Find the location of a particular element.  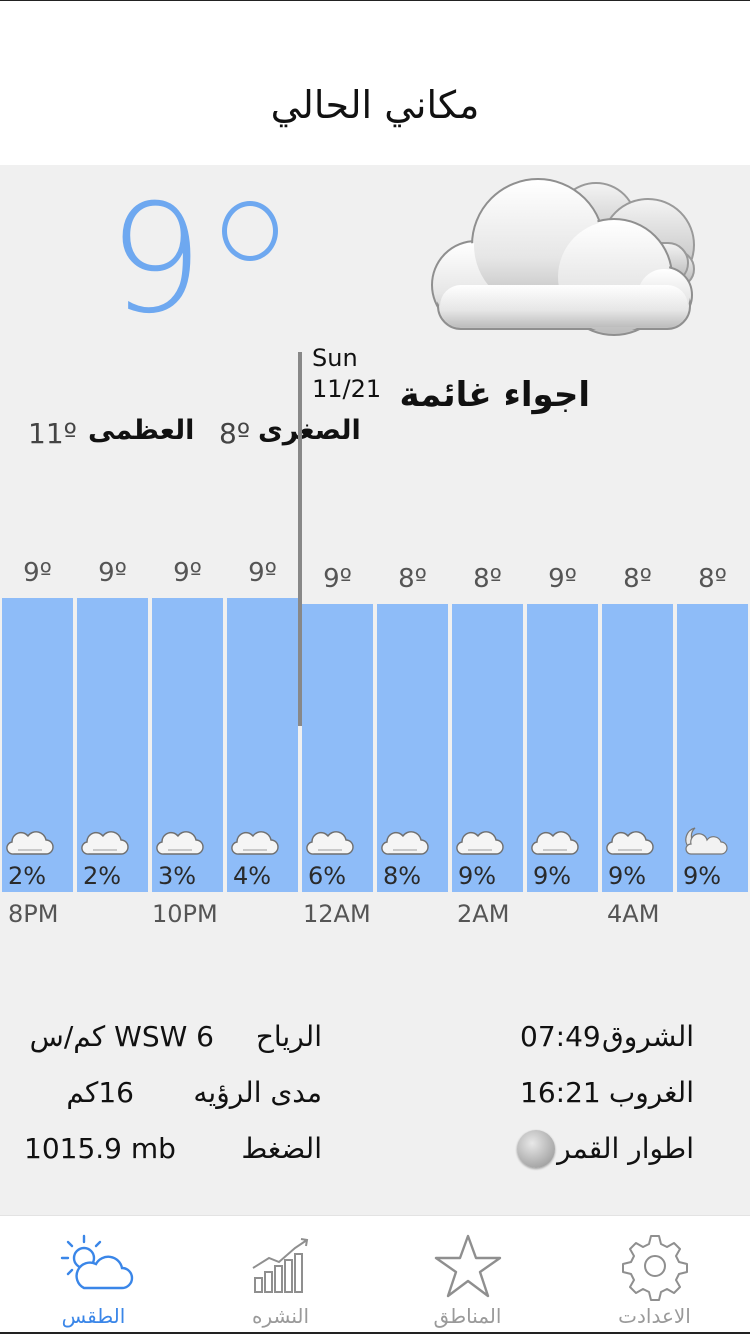

tab-settings-label: الاعدادت is located at coordinates (654, 1316).